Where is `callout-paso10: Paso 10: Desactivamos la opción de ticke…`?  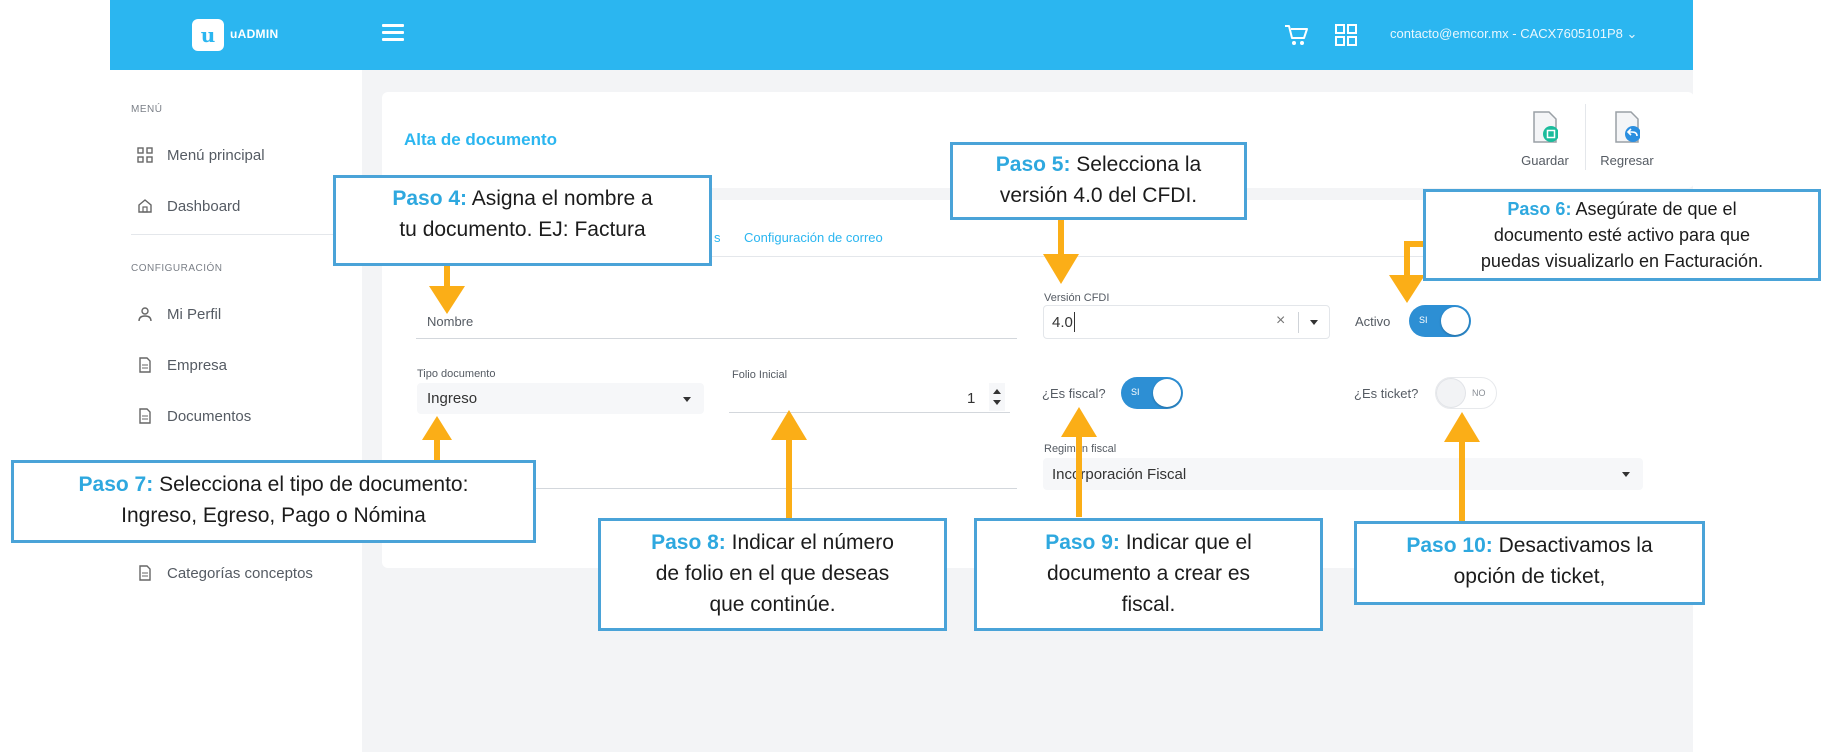
callout-paso10: Paso 10: Desactivamos la opción de ticke… is located at coordinates (1529, 563).